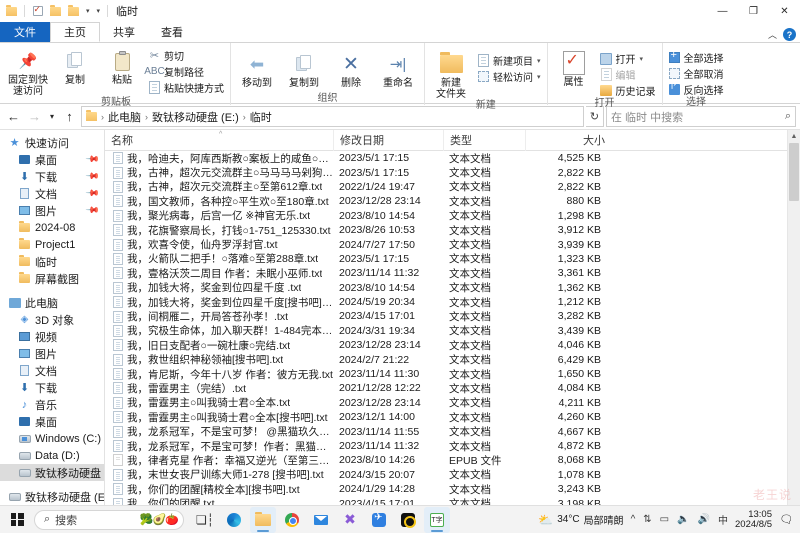 The image size is (800, 533). Describe the element at coordinates (484, 140) in the screenshot. I see `column-header-type: 类型` at that location.